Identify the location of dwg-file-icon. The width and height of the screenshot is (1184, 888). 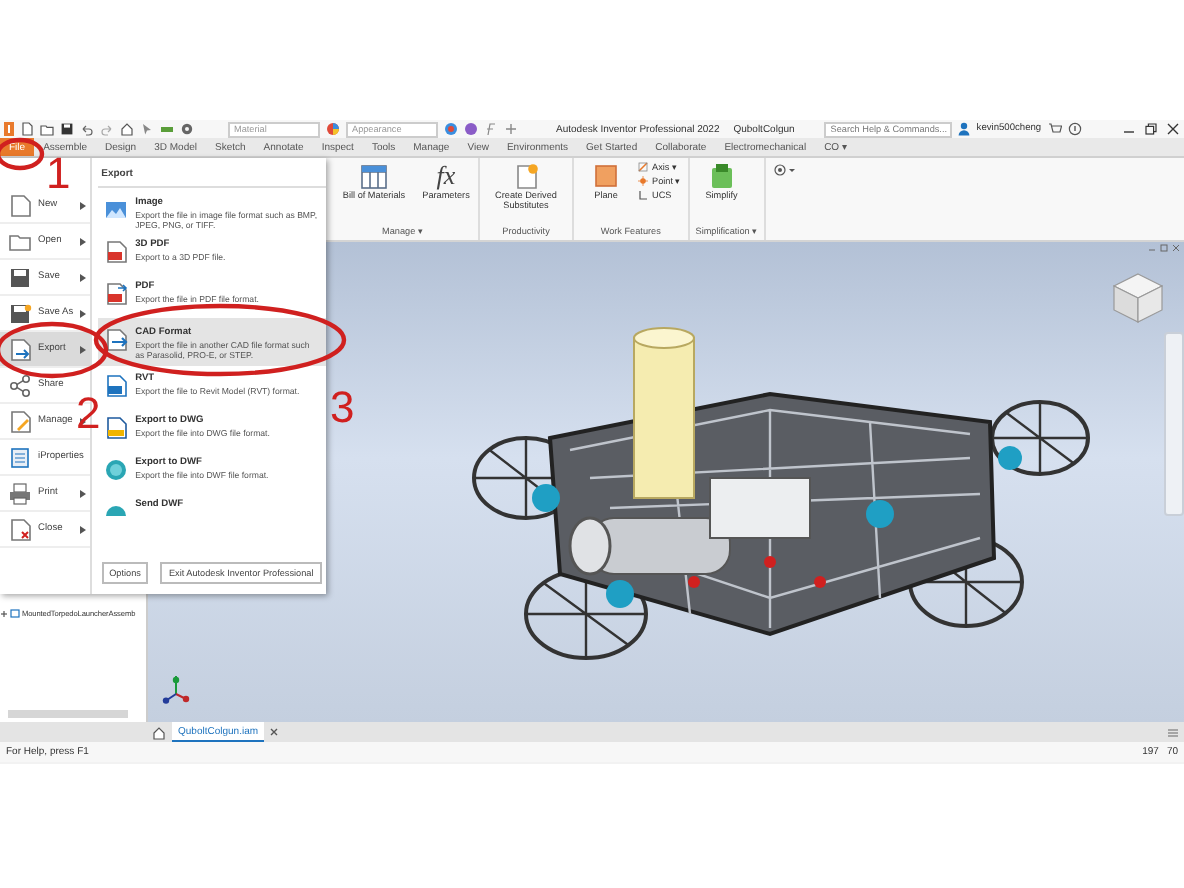
(115, 428).